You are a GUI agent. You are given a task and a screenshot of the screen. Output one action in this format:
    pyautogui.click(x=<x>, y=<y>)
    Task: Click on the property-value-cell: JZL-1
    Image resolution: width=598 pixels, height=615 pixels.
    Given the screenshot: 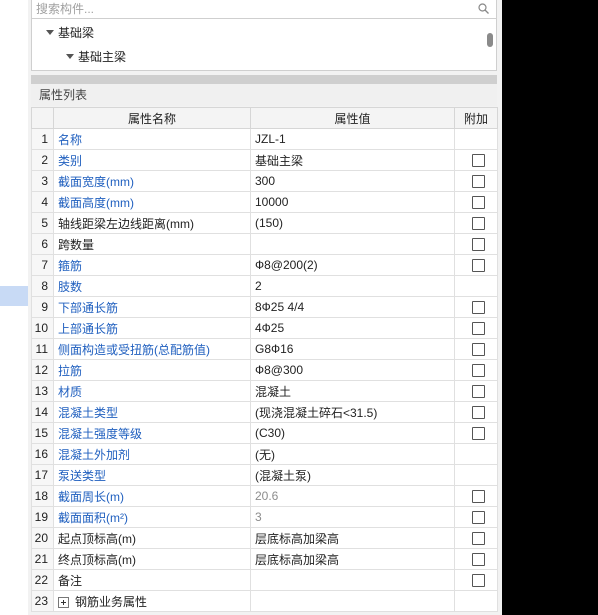 What is the action you would take?
    pyautogui.click(x=352, y=139)
    